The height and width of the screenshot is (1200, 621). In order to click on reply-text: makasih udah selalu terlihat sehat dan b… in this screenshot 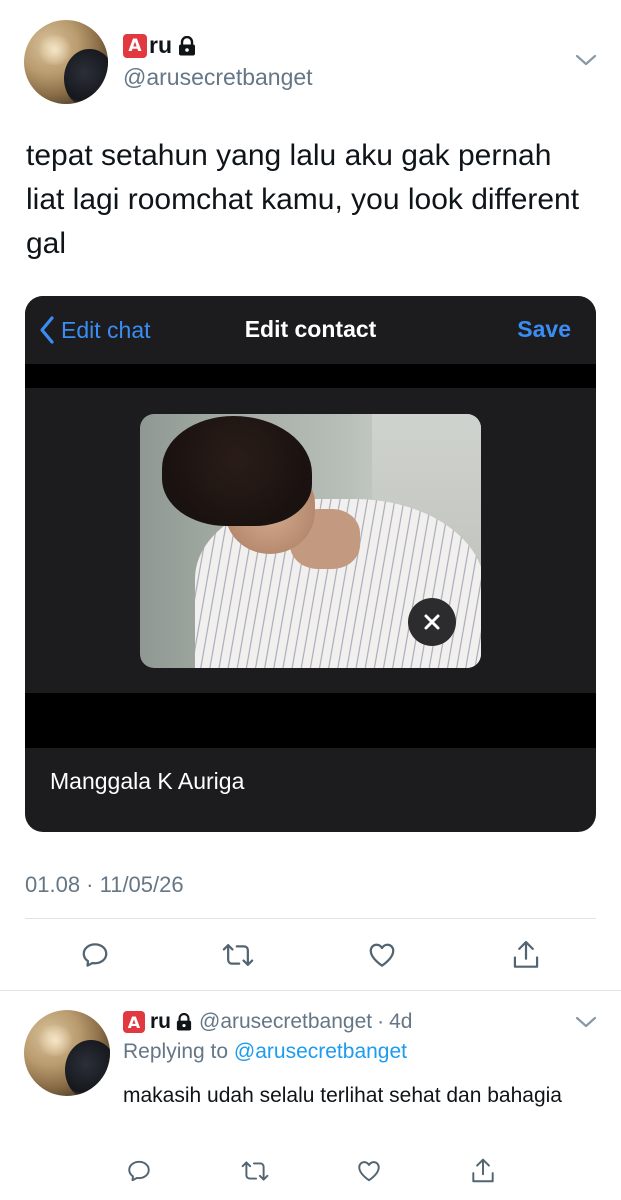, I will do `click(342, 1095)`.